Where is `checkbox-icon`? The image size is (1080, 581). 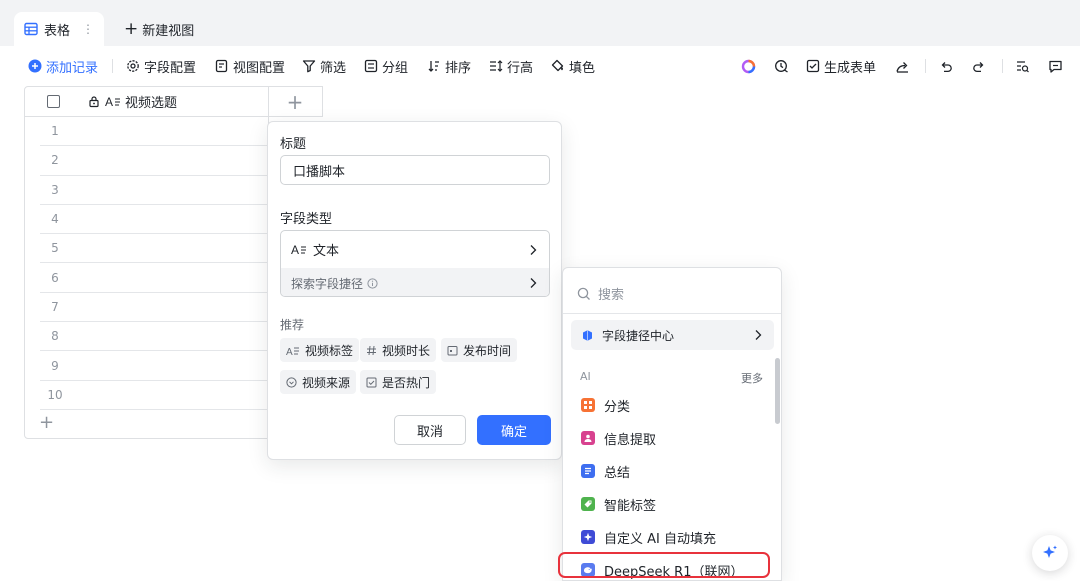
checkbox-icon is located at coordinates (371, 382).